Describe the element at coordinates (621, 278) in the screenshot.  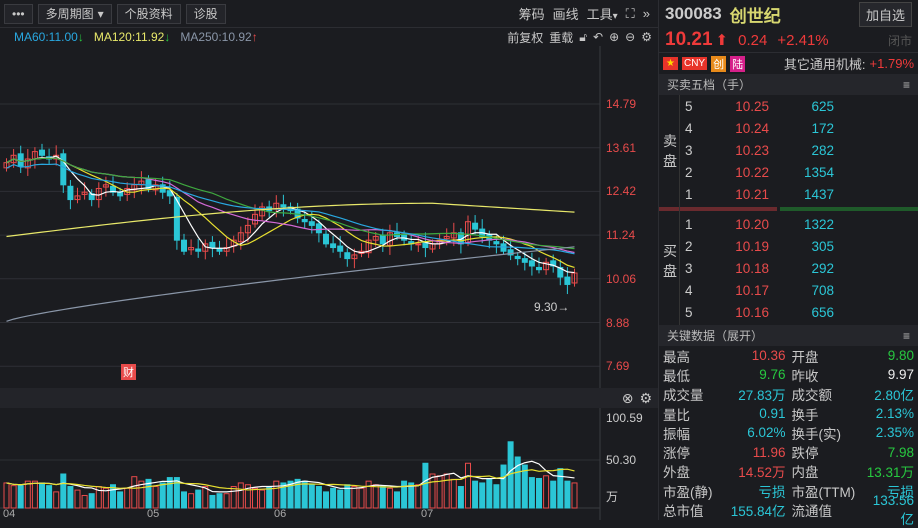
I see `price-tick: 10.06` at that location.